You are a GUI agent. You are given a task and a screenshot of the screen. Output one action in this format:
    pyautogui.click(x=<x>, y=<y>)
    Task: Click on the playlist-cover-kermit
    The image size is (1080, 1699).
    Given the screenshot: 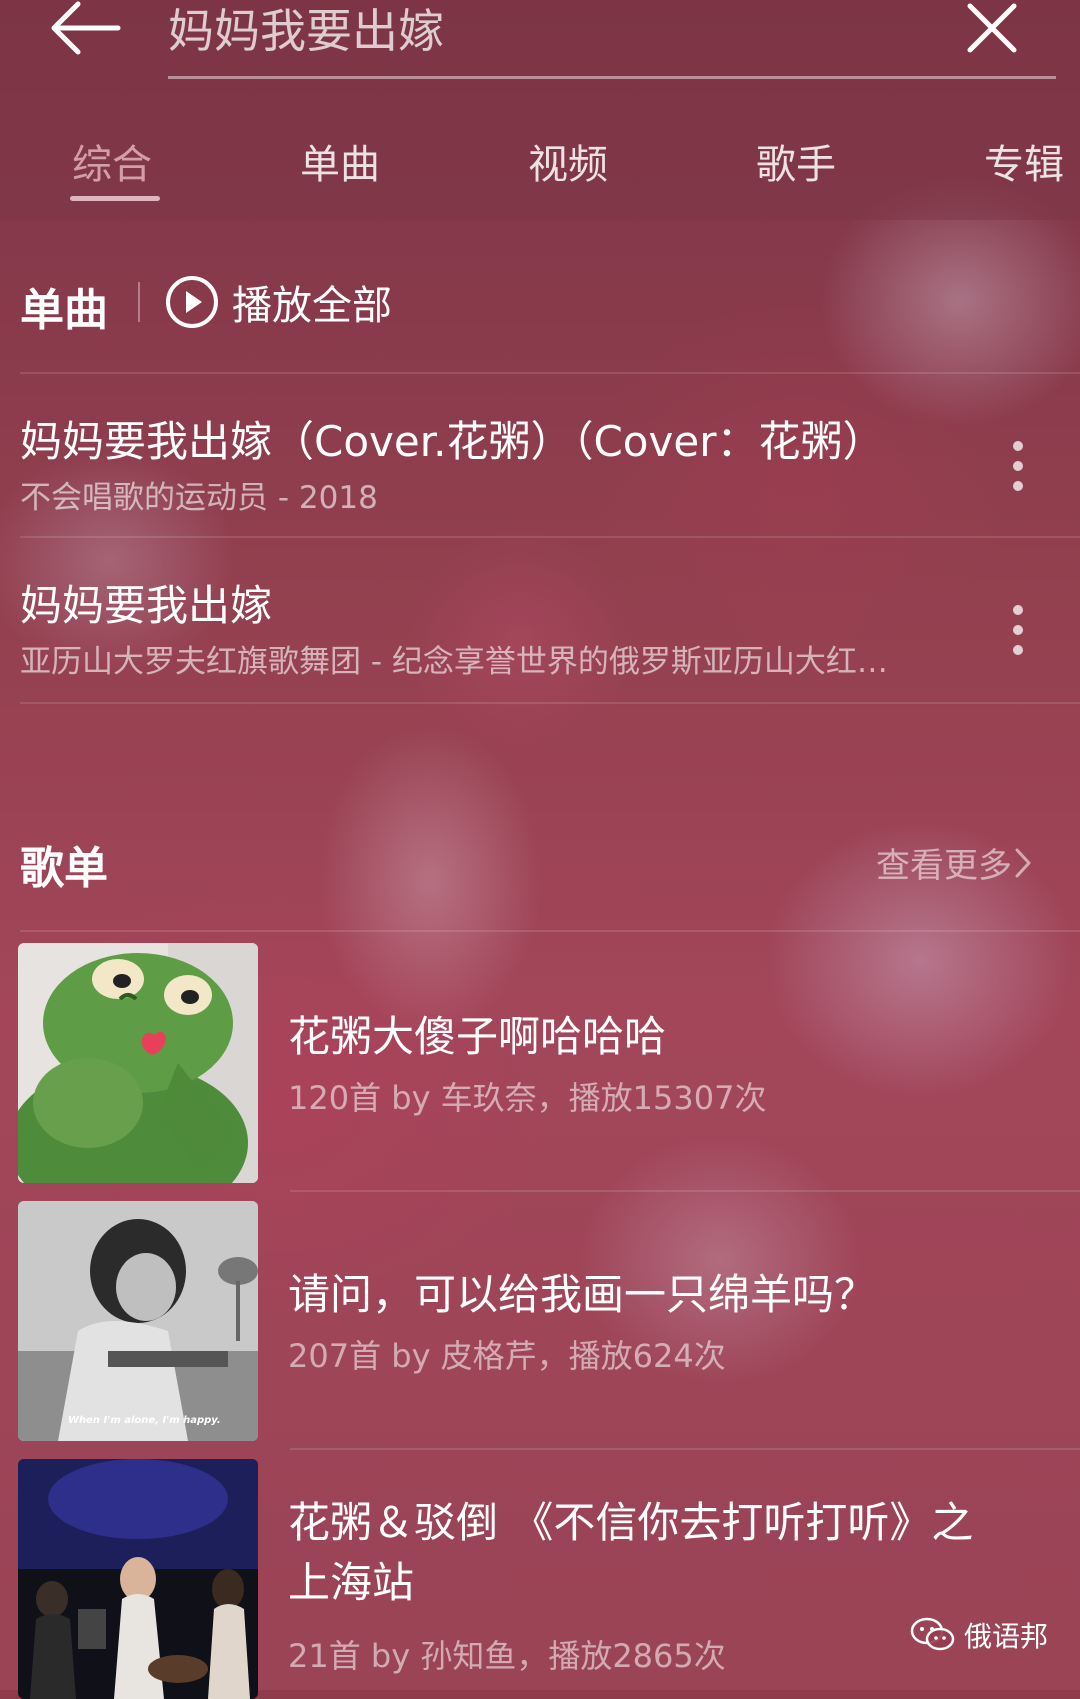 What is the action you would take?
    pyautogui.click(x=138, y=1063)
    